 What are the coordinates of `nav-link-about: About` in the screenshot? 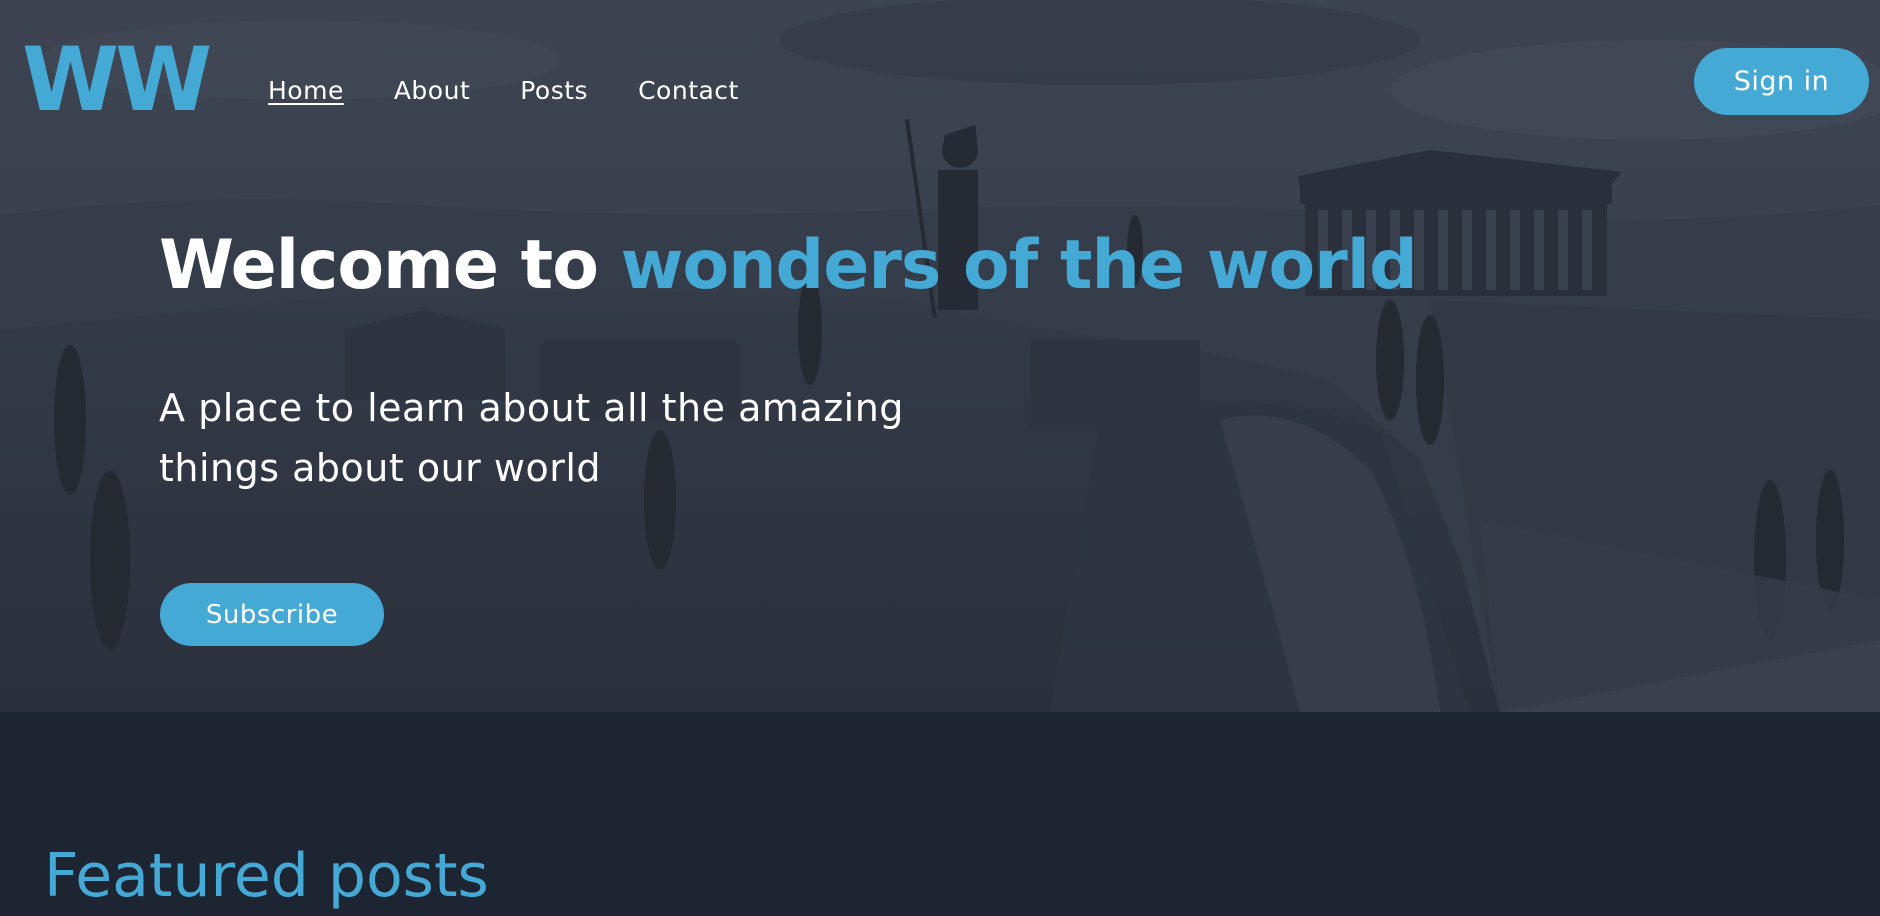 It's located at (432, 91).